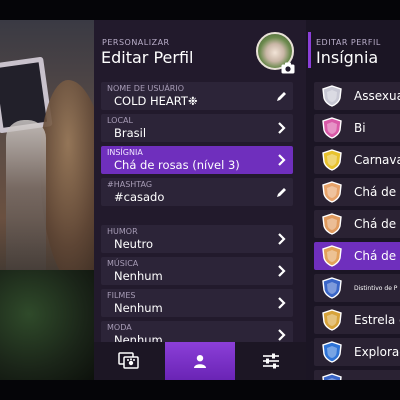  Describe the element at coordinates (288, 68) in the screenshot. I see `camera-icon` at that location.